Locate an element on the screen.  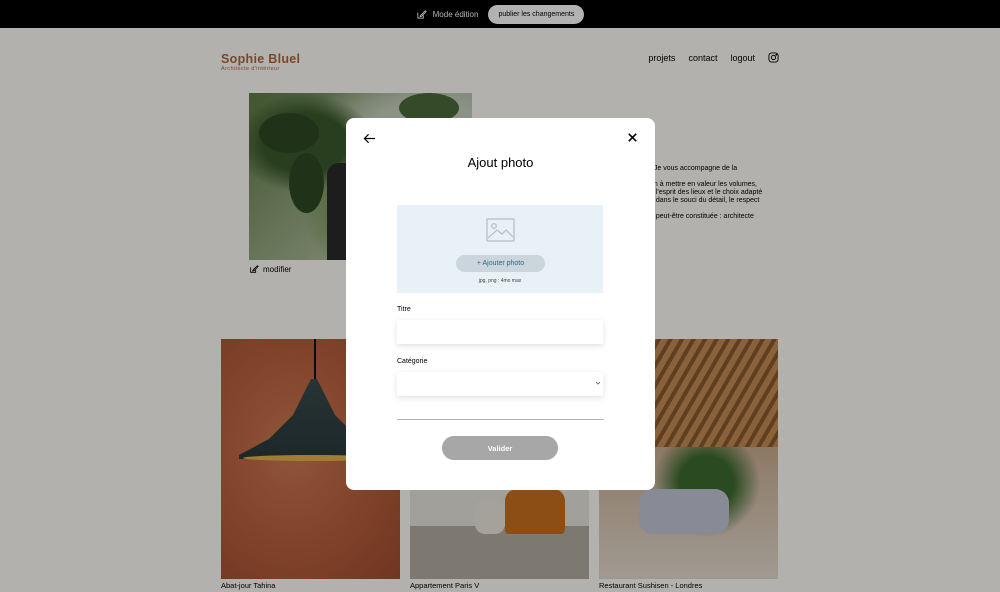
add-photo-button: + Ajouter photo is located at coordinates (500, 263).